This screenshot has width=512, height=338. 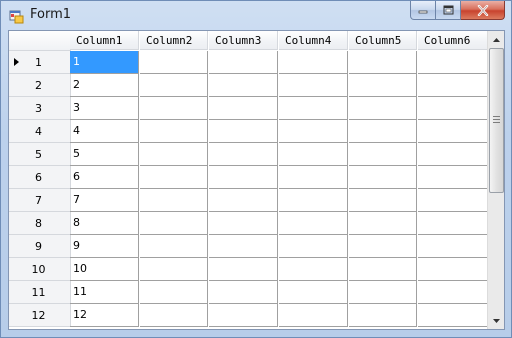 I want to click on top-left-header-cell, so click(x=40, y=41).